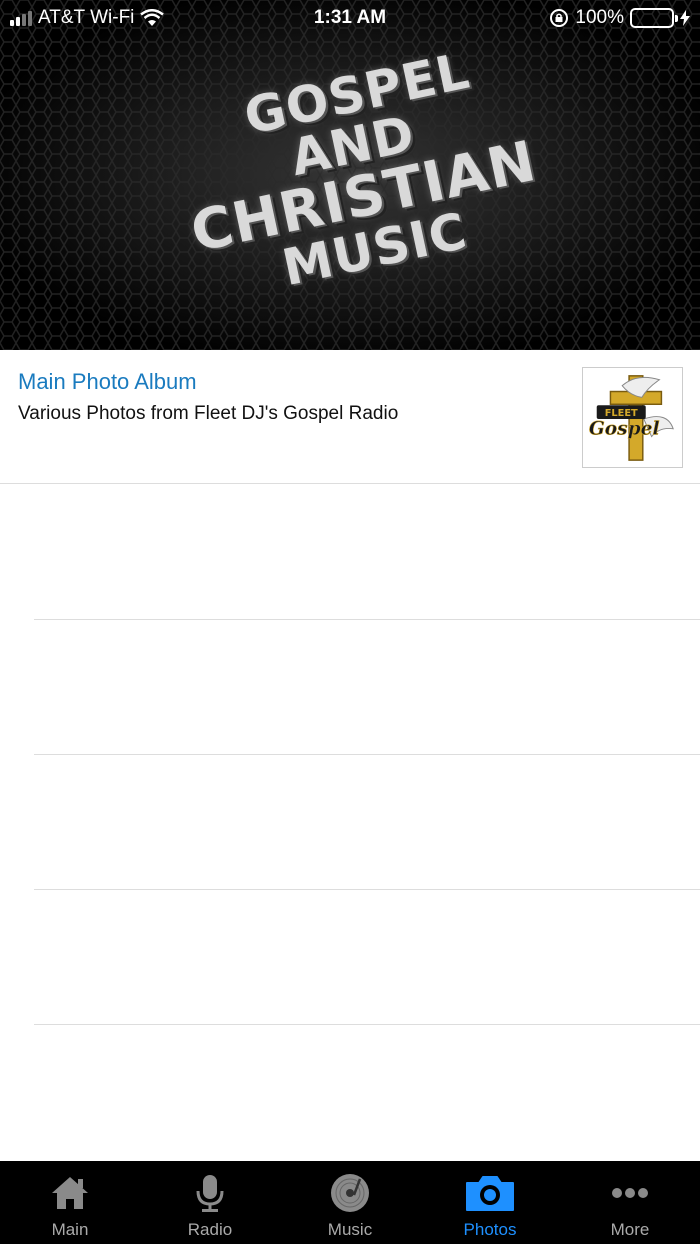 The image size is (700, 1244). What do you see at coordinates (490, 1229) in the screenshot?
I see `tab-label: Photos` at bounding box center [490, 1229].